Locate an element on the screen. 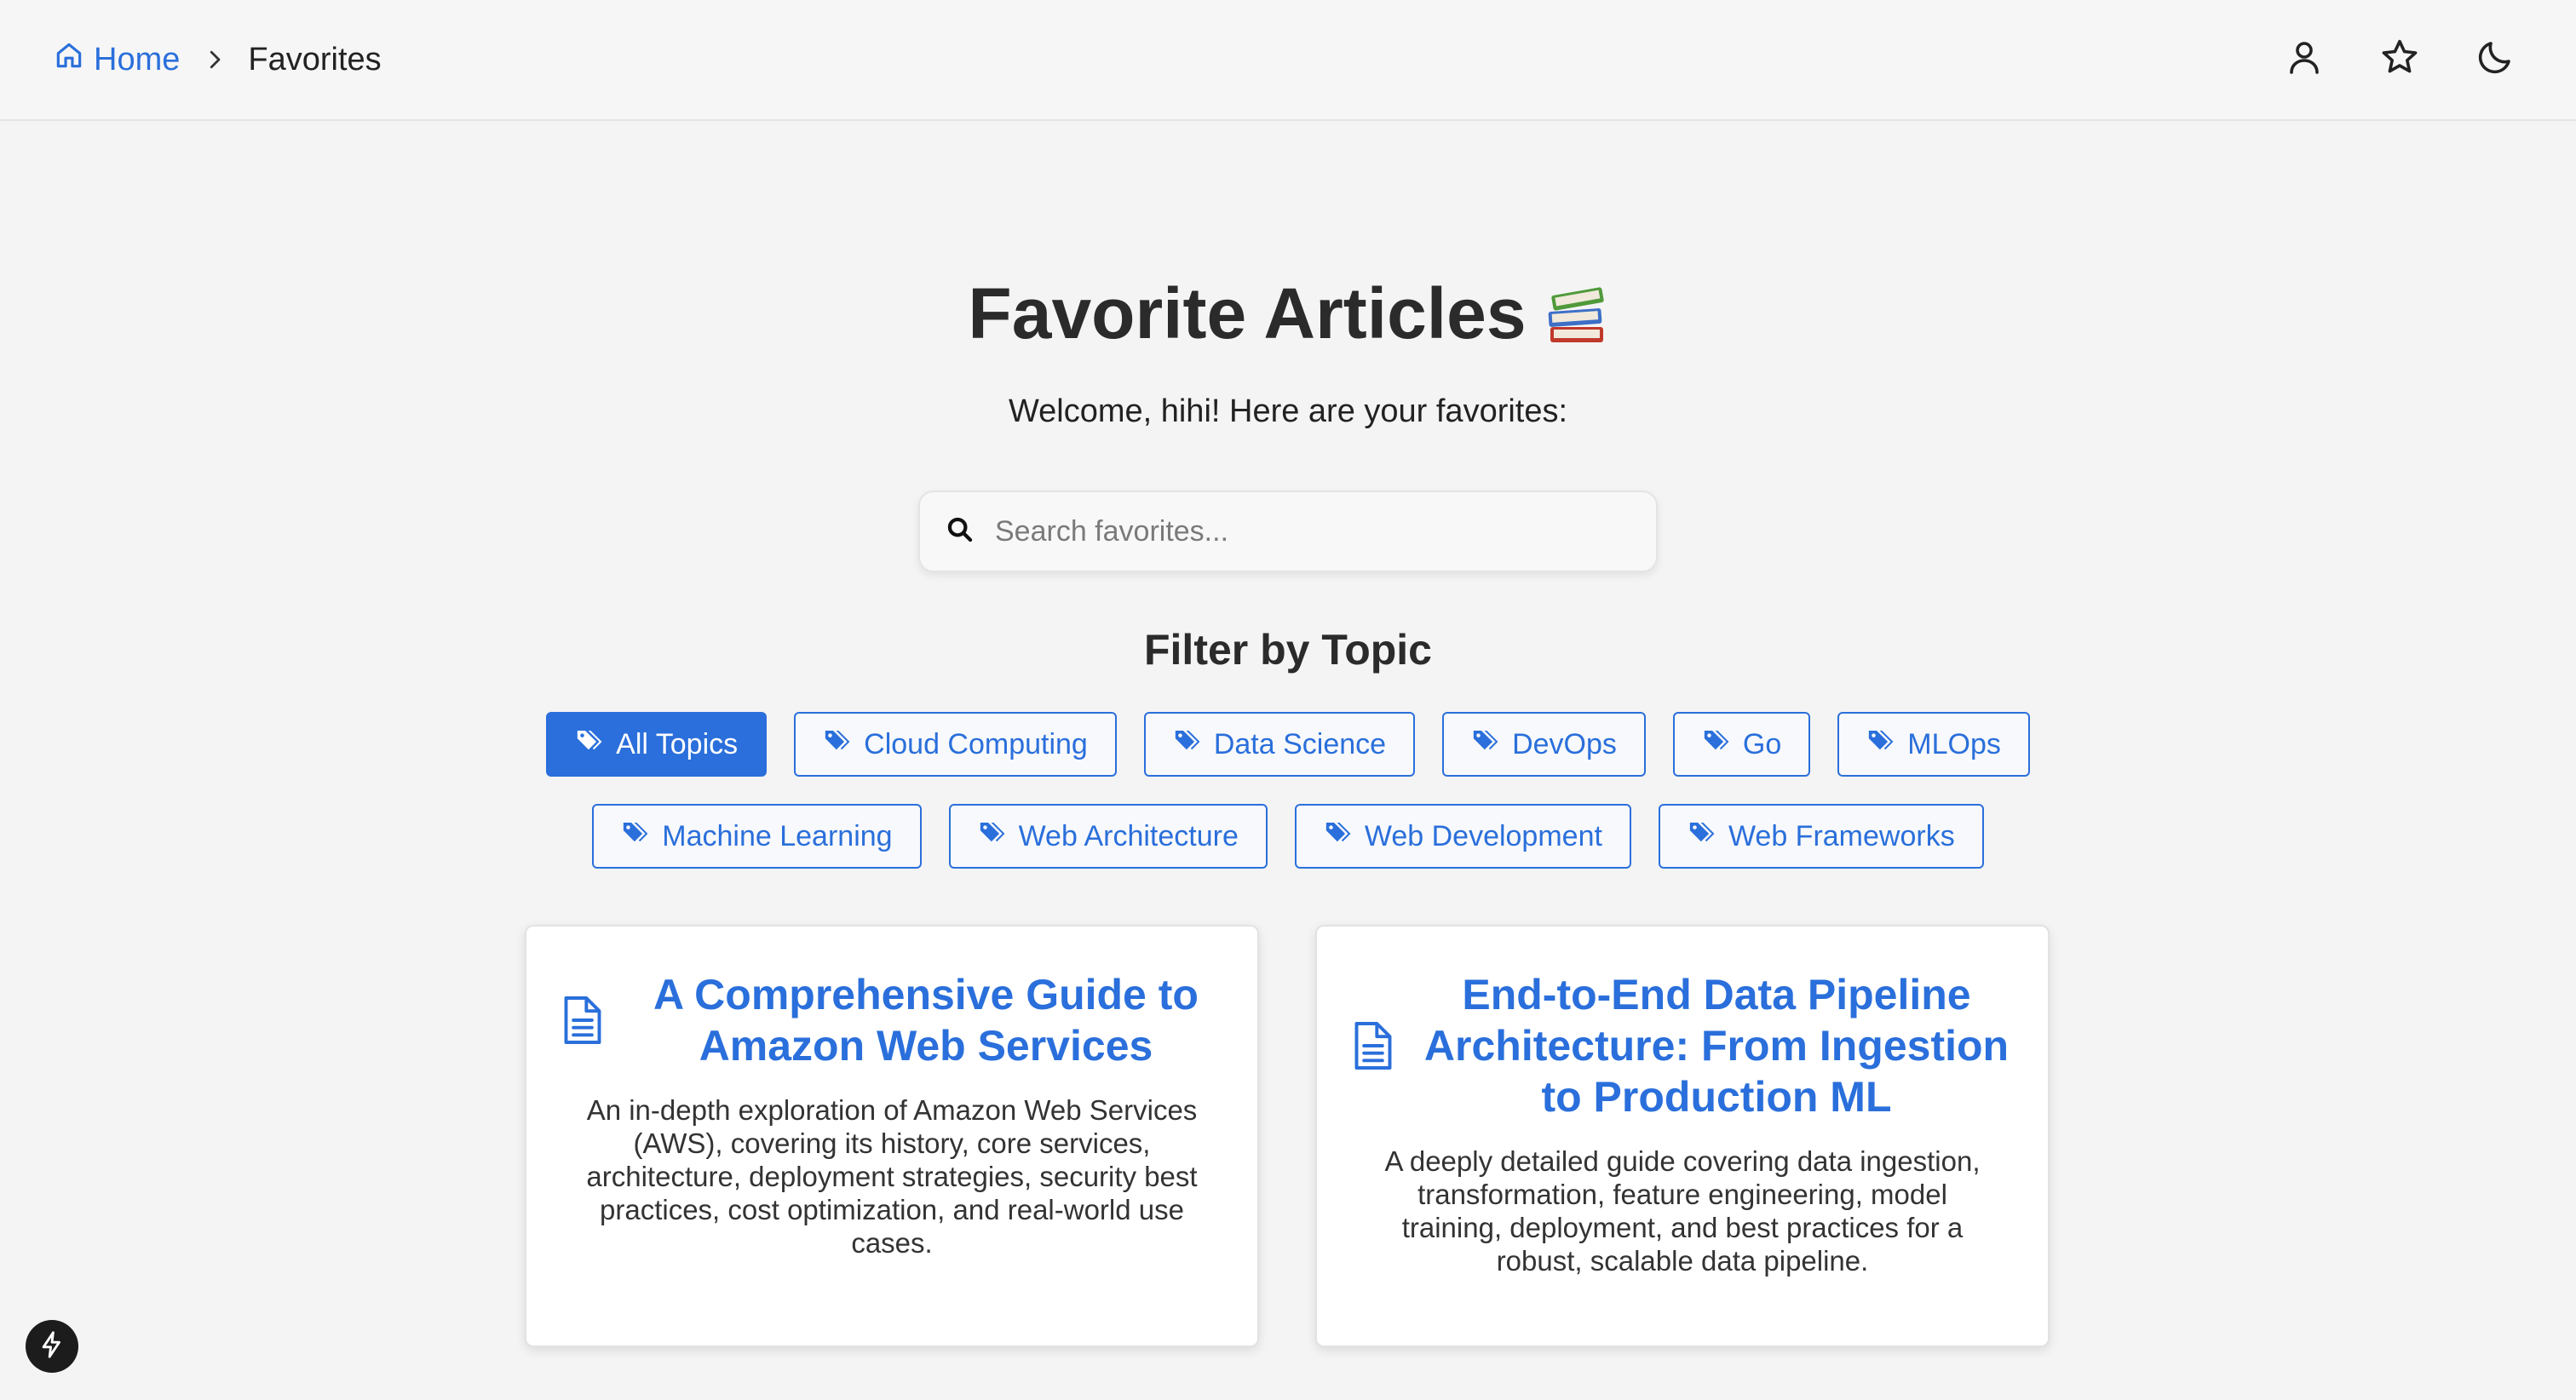 This screenshot has width=2576, height=1400. star-icon is located at coordinates (2399, 59).